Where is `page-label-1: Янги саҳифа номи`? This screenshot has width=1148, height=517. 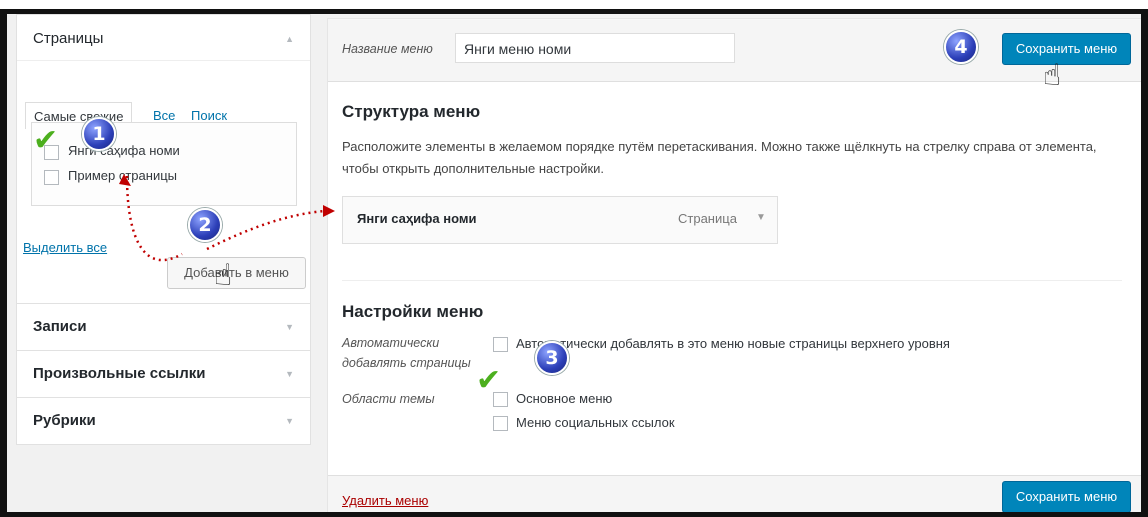
page-label-1: Янги саҳифа номи is located at coordinates (124, 150).